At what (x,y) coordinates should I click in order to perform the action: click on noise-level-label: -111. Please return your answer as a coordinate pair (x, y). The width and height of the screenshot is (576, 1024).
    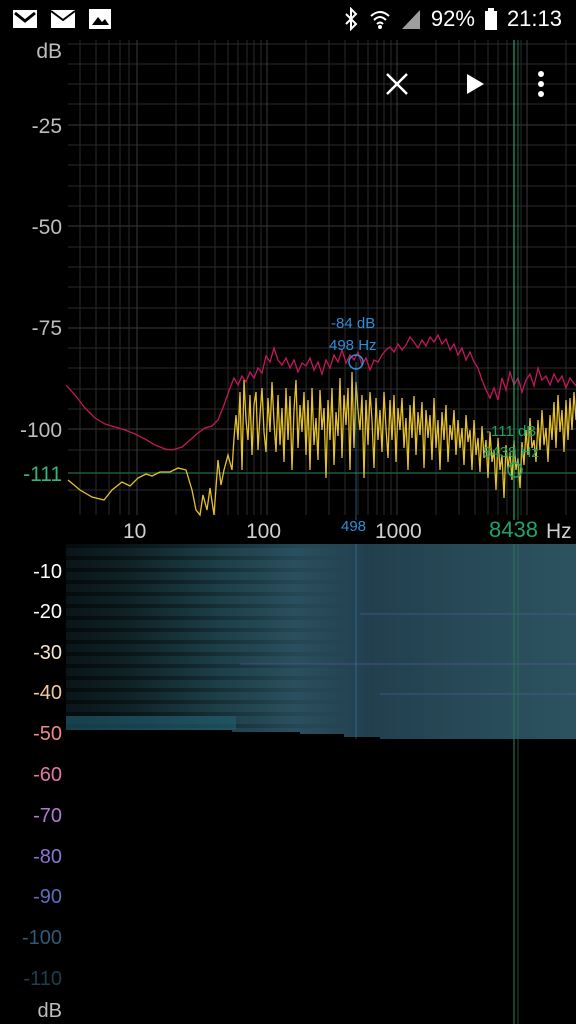
    Looking at the image, I should click on (42, 474).